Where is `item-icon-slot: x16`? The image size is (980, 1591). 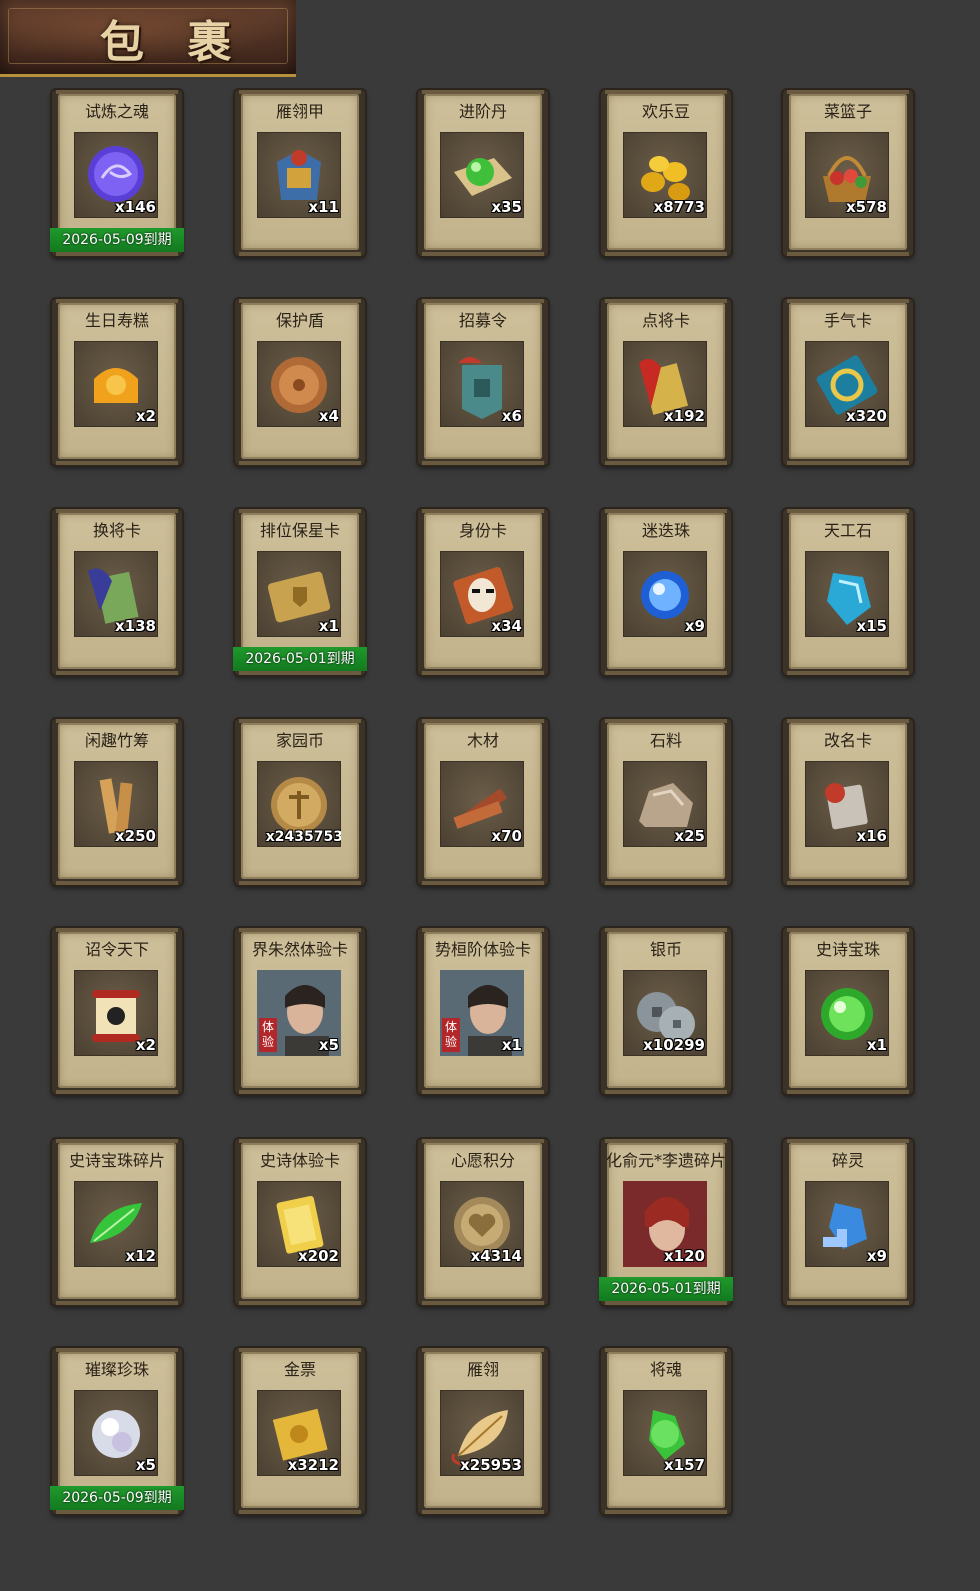
item-icon-slot: x16 is located at coordinates (847, 804).